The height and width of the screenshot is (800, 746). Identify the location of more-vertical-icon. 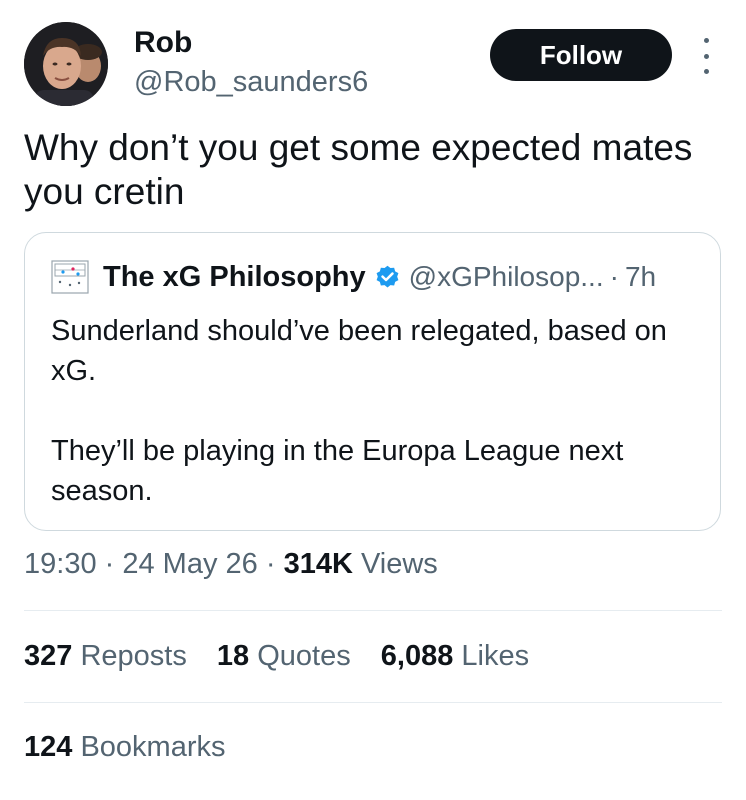
(706, 56).